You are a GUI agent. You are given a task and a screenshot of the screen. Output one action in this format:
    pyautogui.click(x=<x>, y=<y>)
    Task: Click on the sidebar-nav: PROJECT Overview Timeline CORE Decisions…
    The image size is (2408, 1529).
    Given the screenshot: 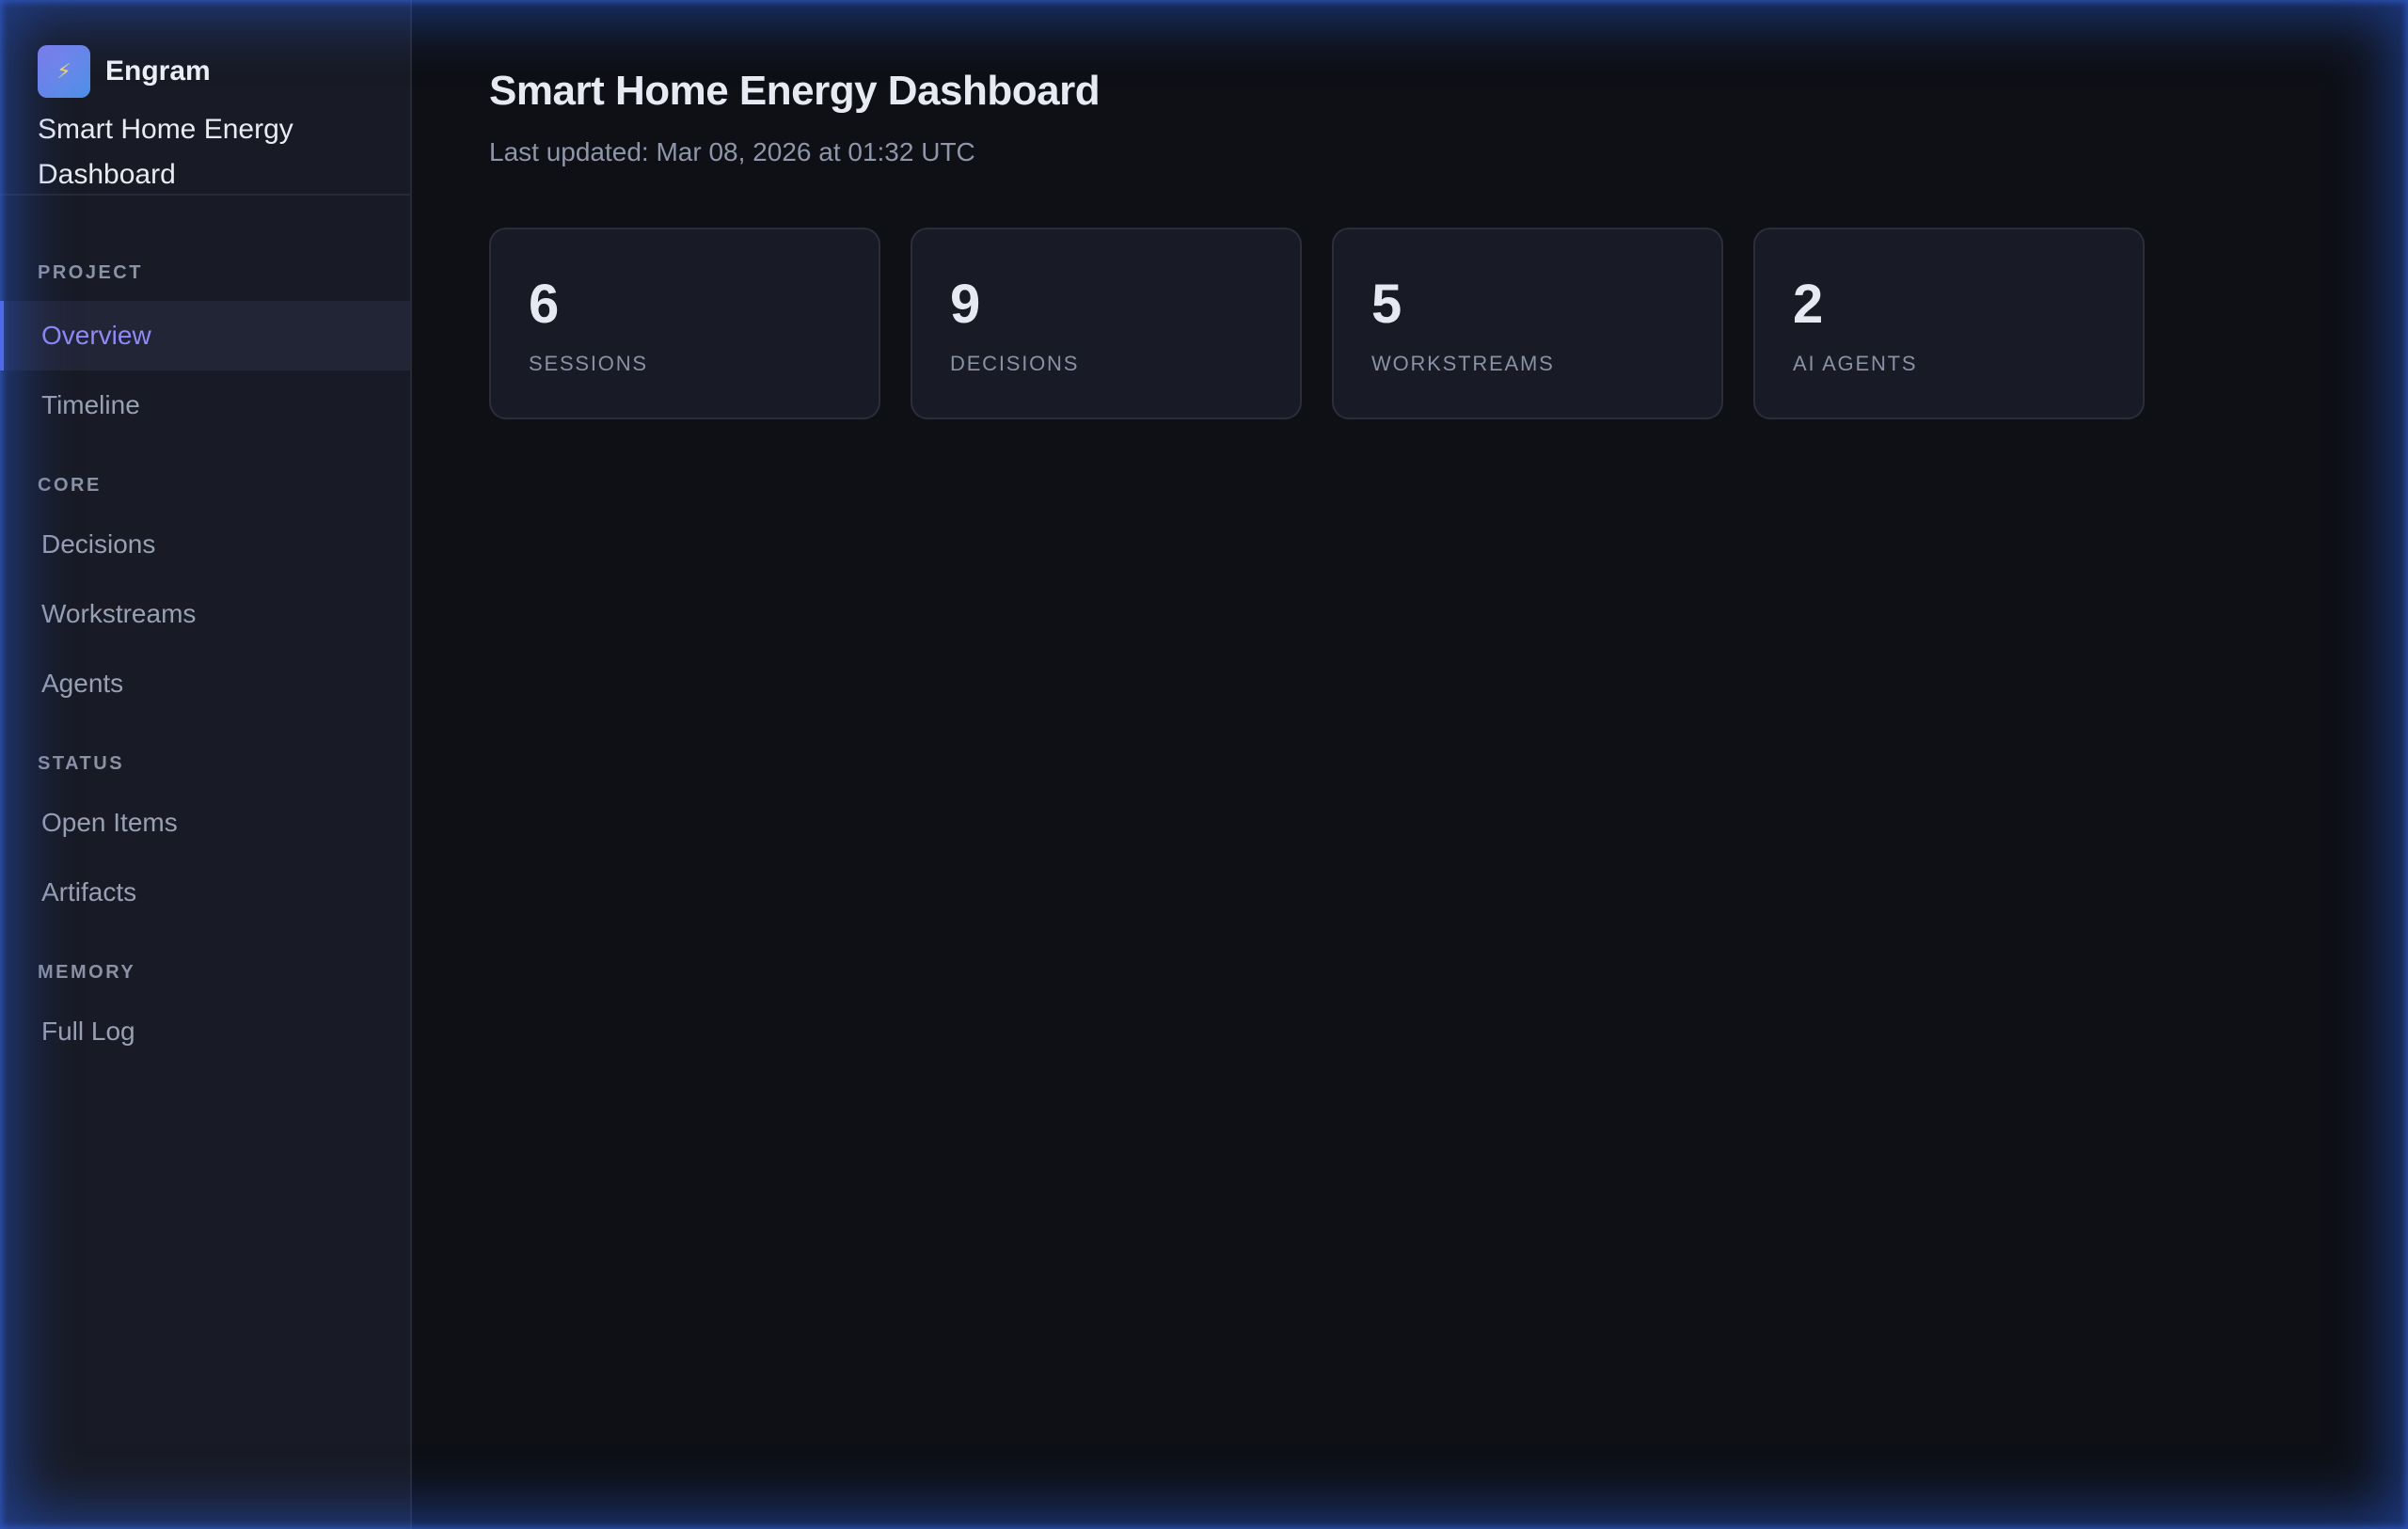 What is the action you would take?
    pyautogui.click(x=205, y=631)
    